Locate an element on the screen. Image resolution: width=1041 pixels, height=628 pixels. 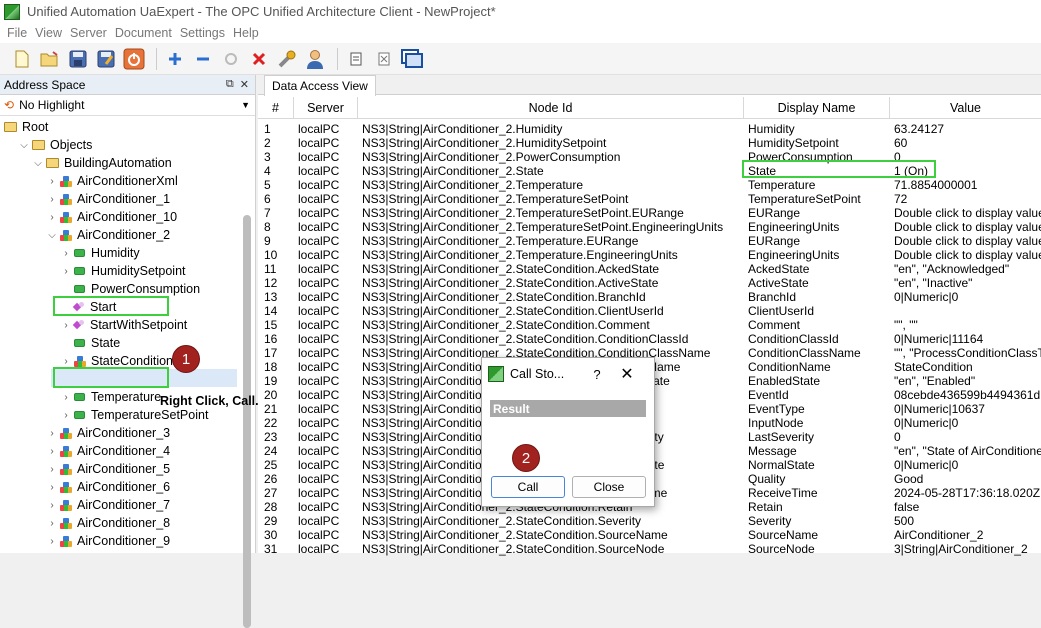
tree-item: › AirConditioner_9 is located at coordinates (108, 541).